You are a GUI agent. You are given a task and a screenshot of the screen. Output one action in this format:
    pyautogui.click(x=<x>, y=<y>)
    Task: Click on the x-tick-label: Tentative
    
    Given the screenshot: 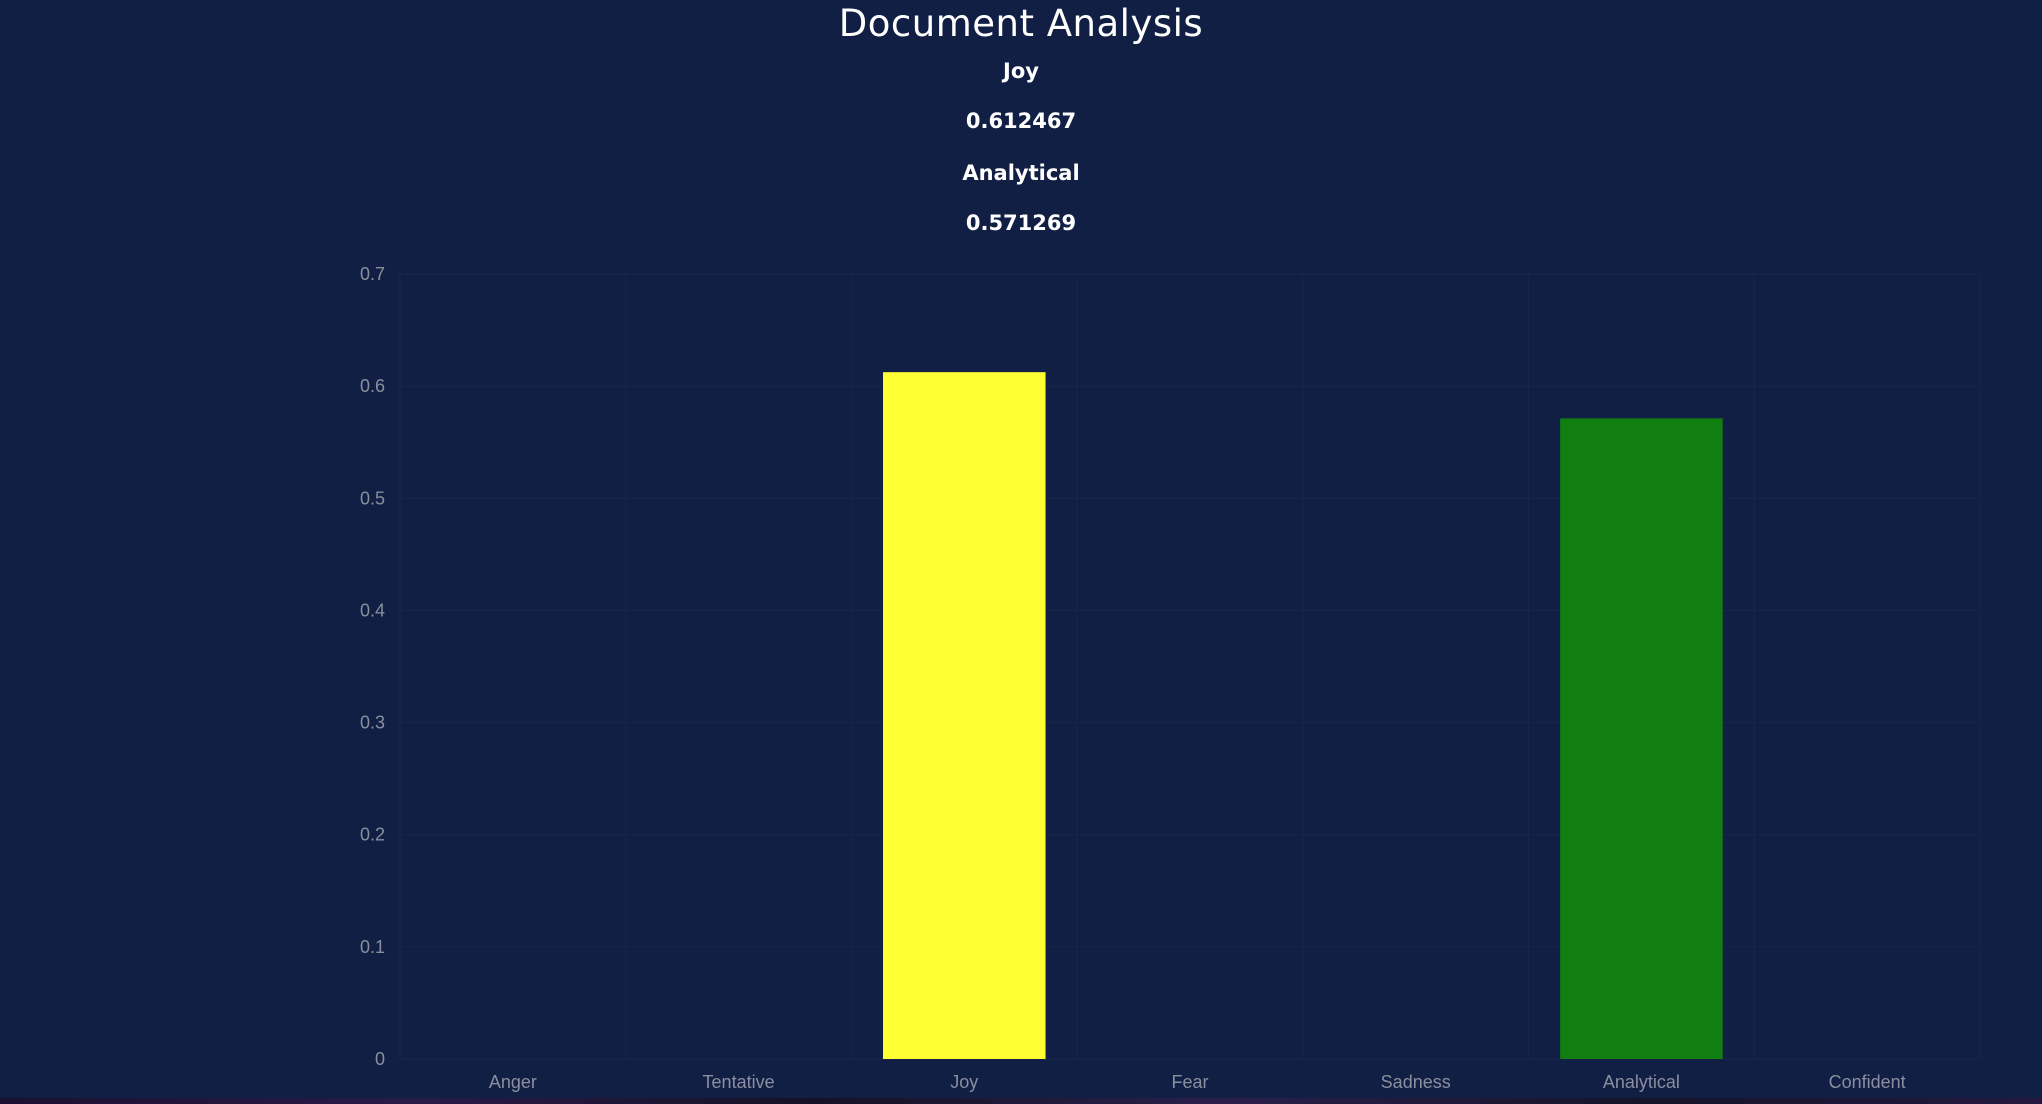 What is the action you would take?
    pyautogui.click(x=739, y=1082)
    